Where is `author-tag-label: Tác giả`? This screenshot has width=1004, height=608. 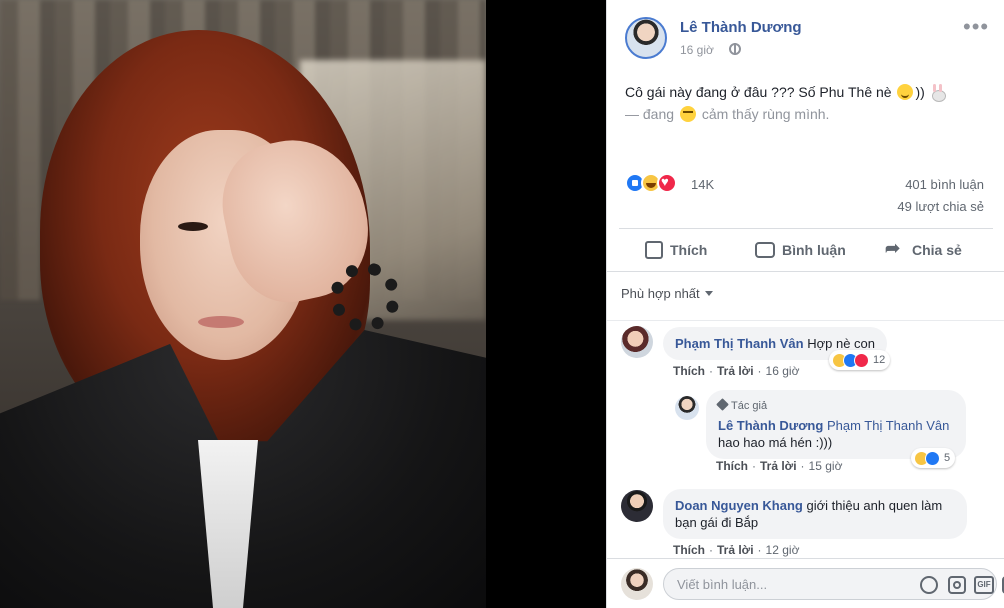 author-tag-label: Tác giả is located at coordinates (749, 406).